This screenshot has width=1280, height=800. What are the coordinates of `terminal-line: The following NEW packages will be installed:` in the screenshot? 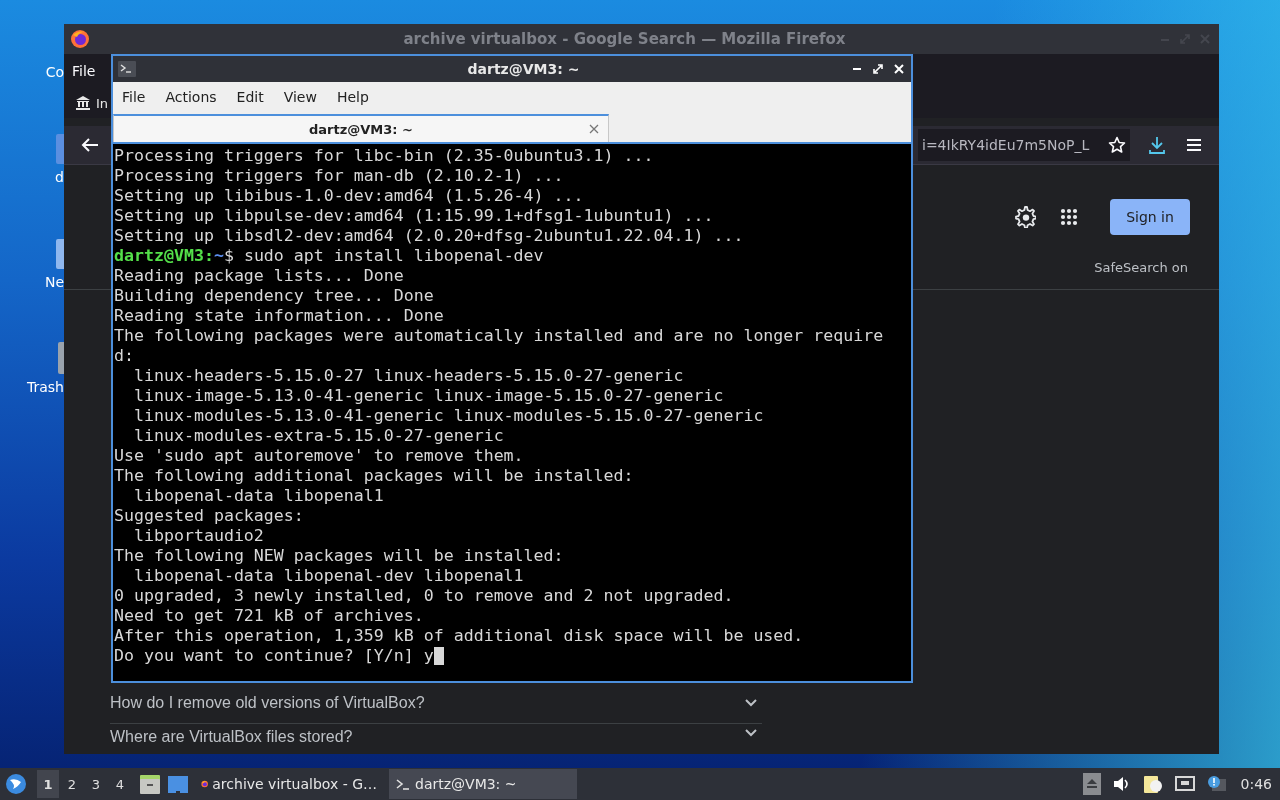 It's located at (339, 556).